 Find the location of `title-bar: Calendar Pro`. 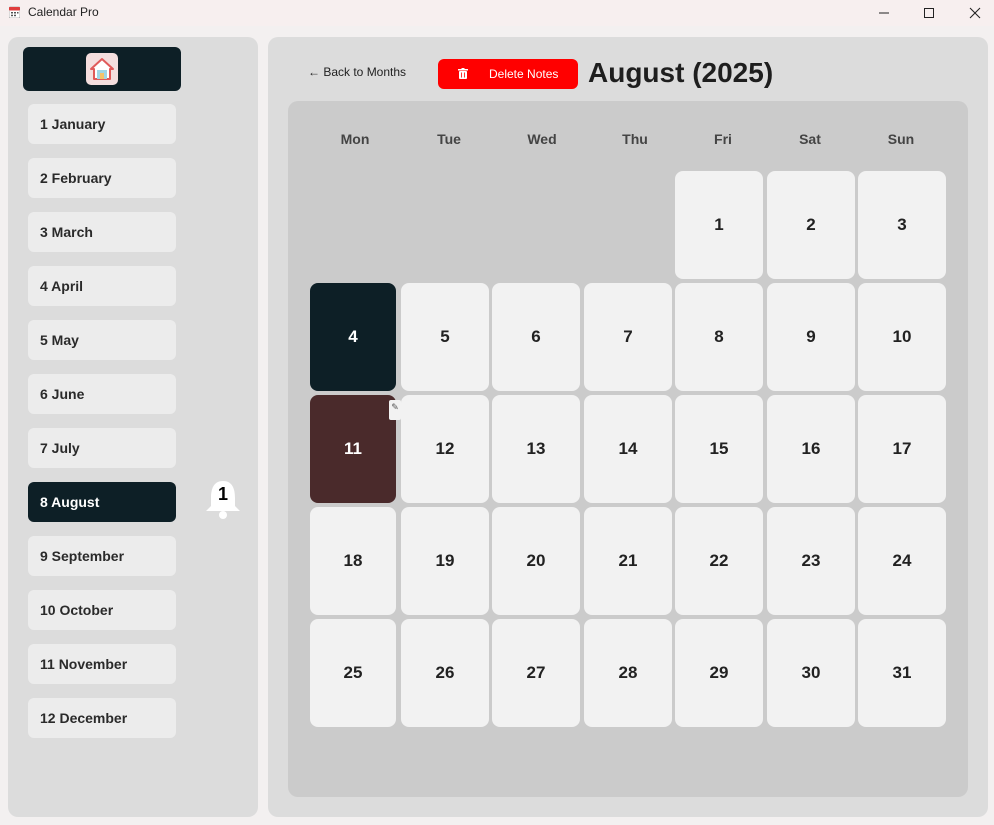

title-bar: Calendar Pro is located at coordinates (497, 13).